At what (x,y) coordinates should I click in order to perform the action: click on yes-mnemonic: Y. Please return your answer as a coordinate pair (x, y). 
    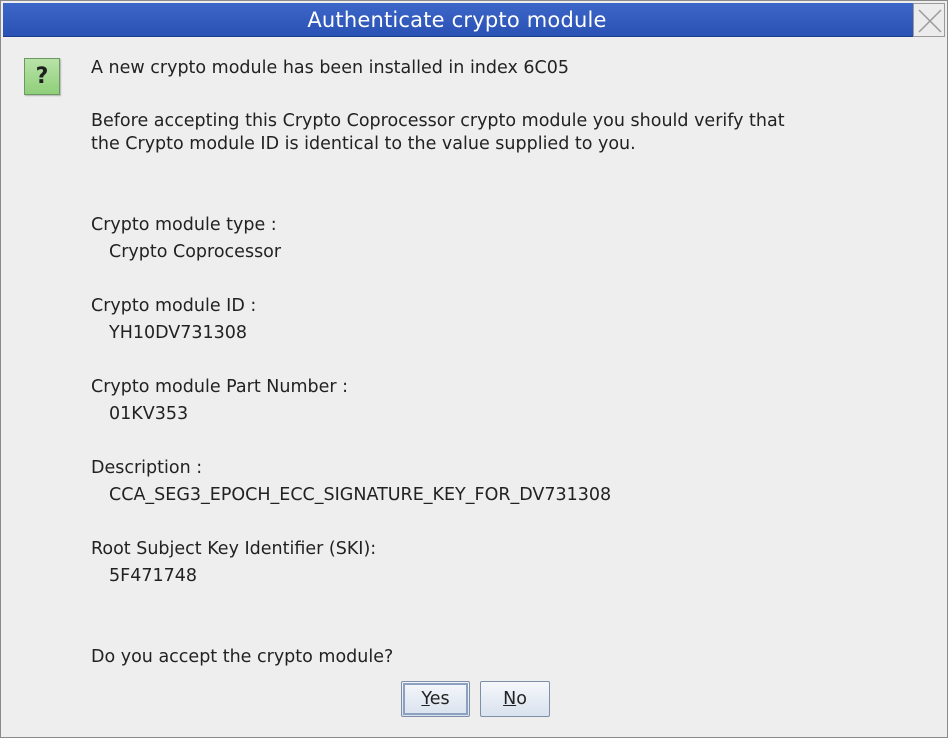
    Looking at the image, I should click on (425, 699).